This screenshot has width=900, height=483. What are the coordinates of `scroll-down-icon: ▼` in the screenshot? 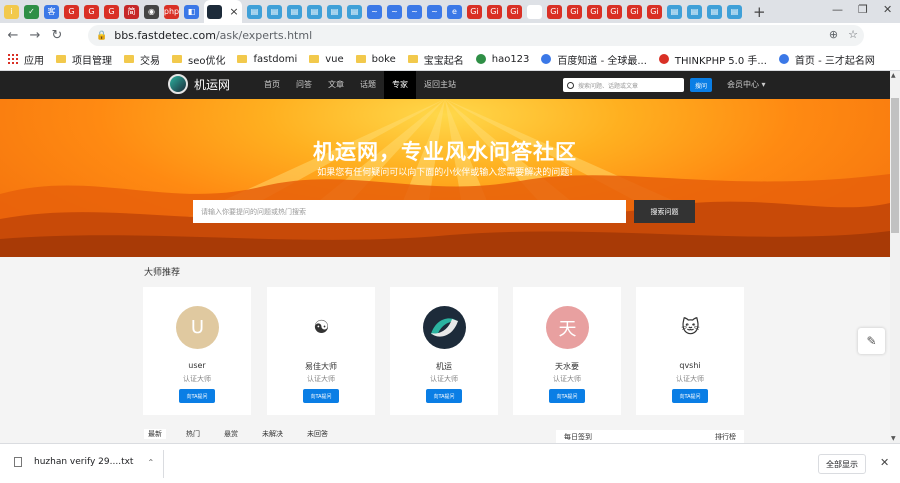 It's located at (893, 438).